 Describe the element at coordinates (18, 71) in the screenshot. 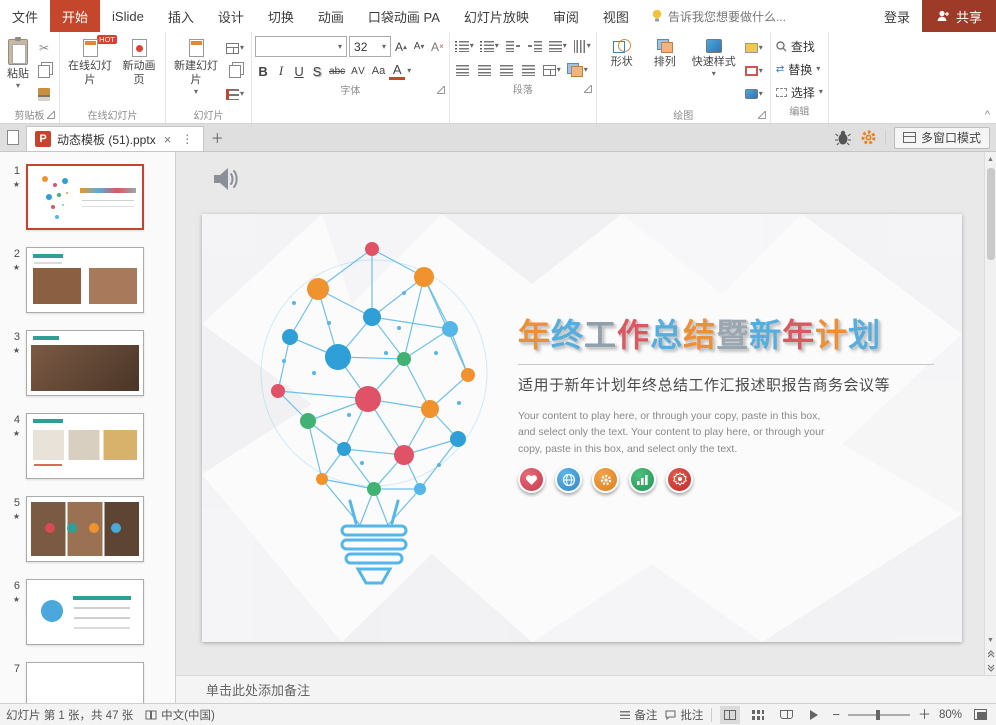

I see `paste-button: 粘贴 ▾` at that location.